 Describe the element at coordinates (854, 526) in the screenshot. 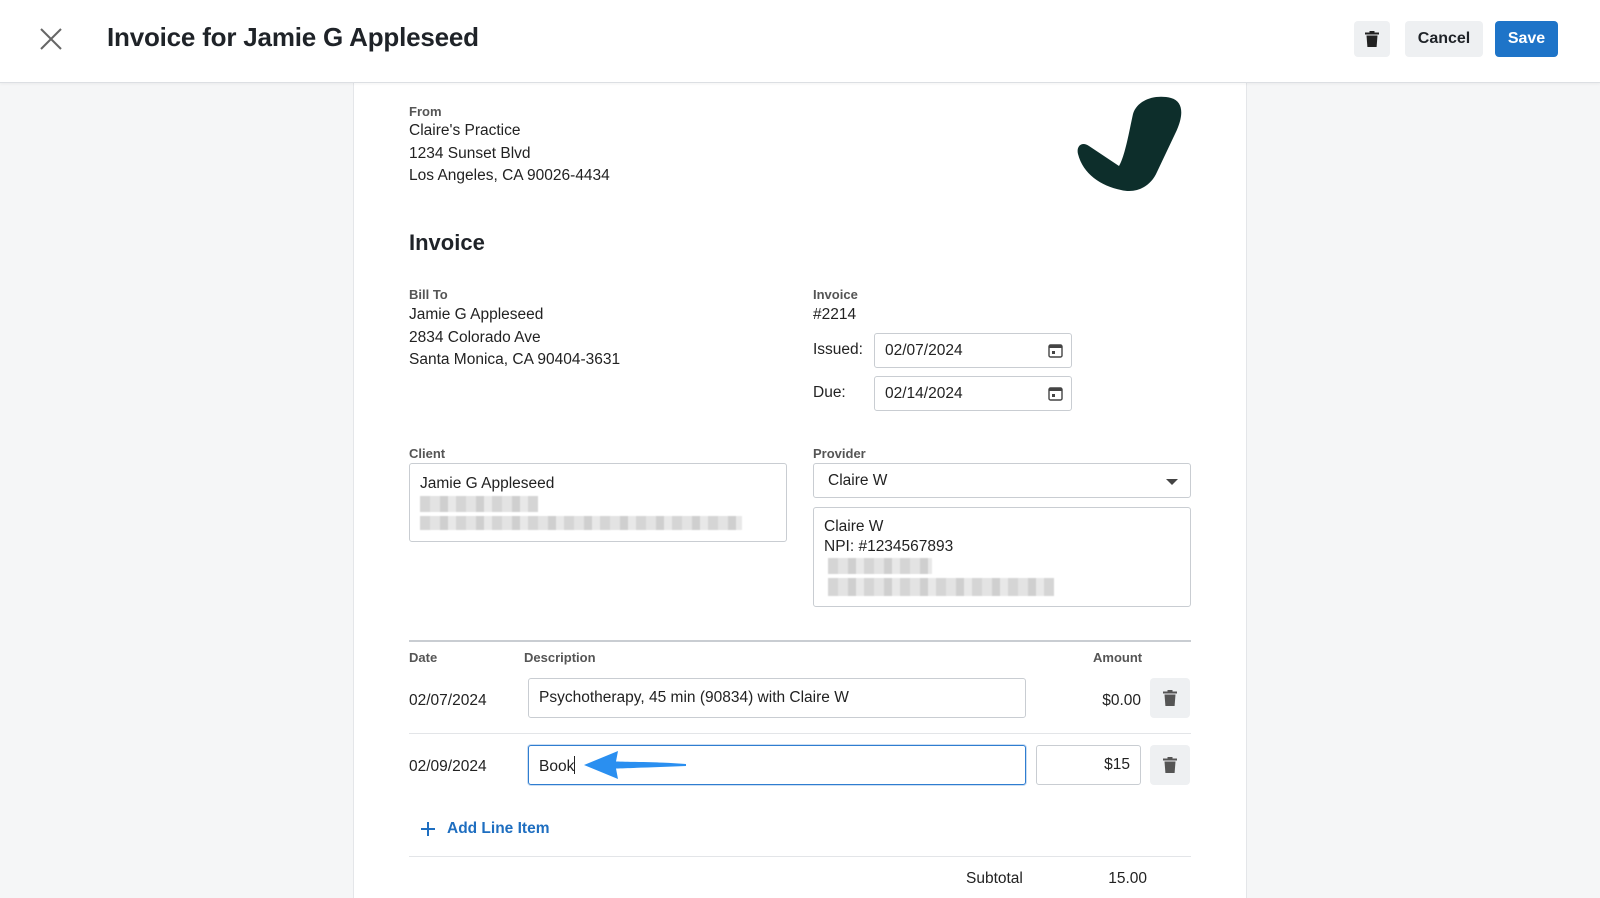

I see `provider-details-name: Claire W` at that location.